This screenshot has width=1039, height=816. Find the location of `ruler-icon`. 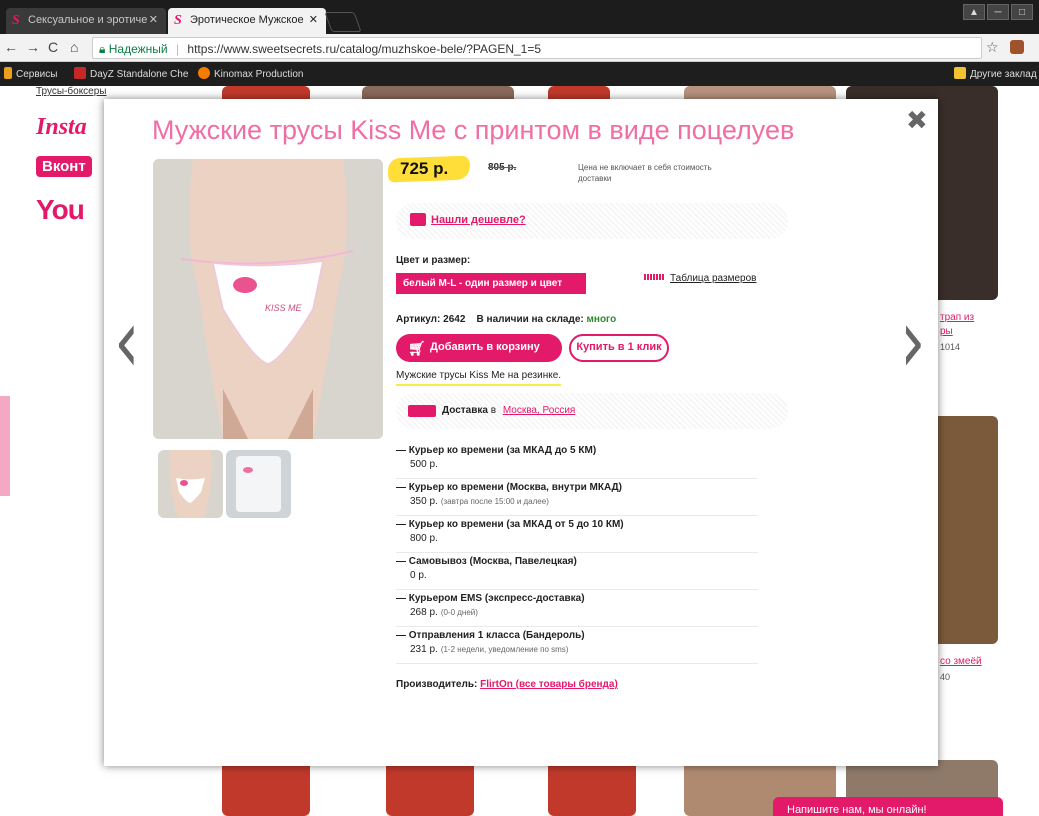

ruler-icon is located at coordinates (654, 277).